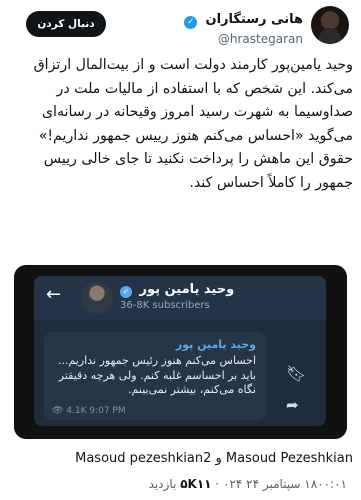 The width and height of the screenshot is (361, 500). I want to click on channel-name: وحید یامین پور ✓, so click(177, 290).